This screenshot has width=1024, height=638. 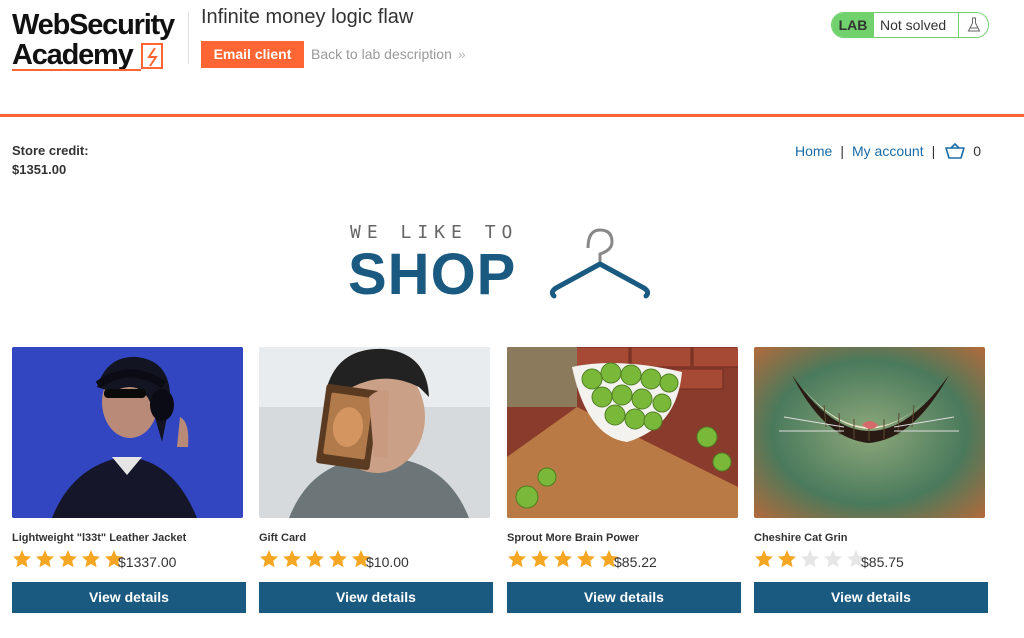 What do you see at coordinates (188, 38) in the screenshot?
I see `header-divider` at bounding box center [188, 38].